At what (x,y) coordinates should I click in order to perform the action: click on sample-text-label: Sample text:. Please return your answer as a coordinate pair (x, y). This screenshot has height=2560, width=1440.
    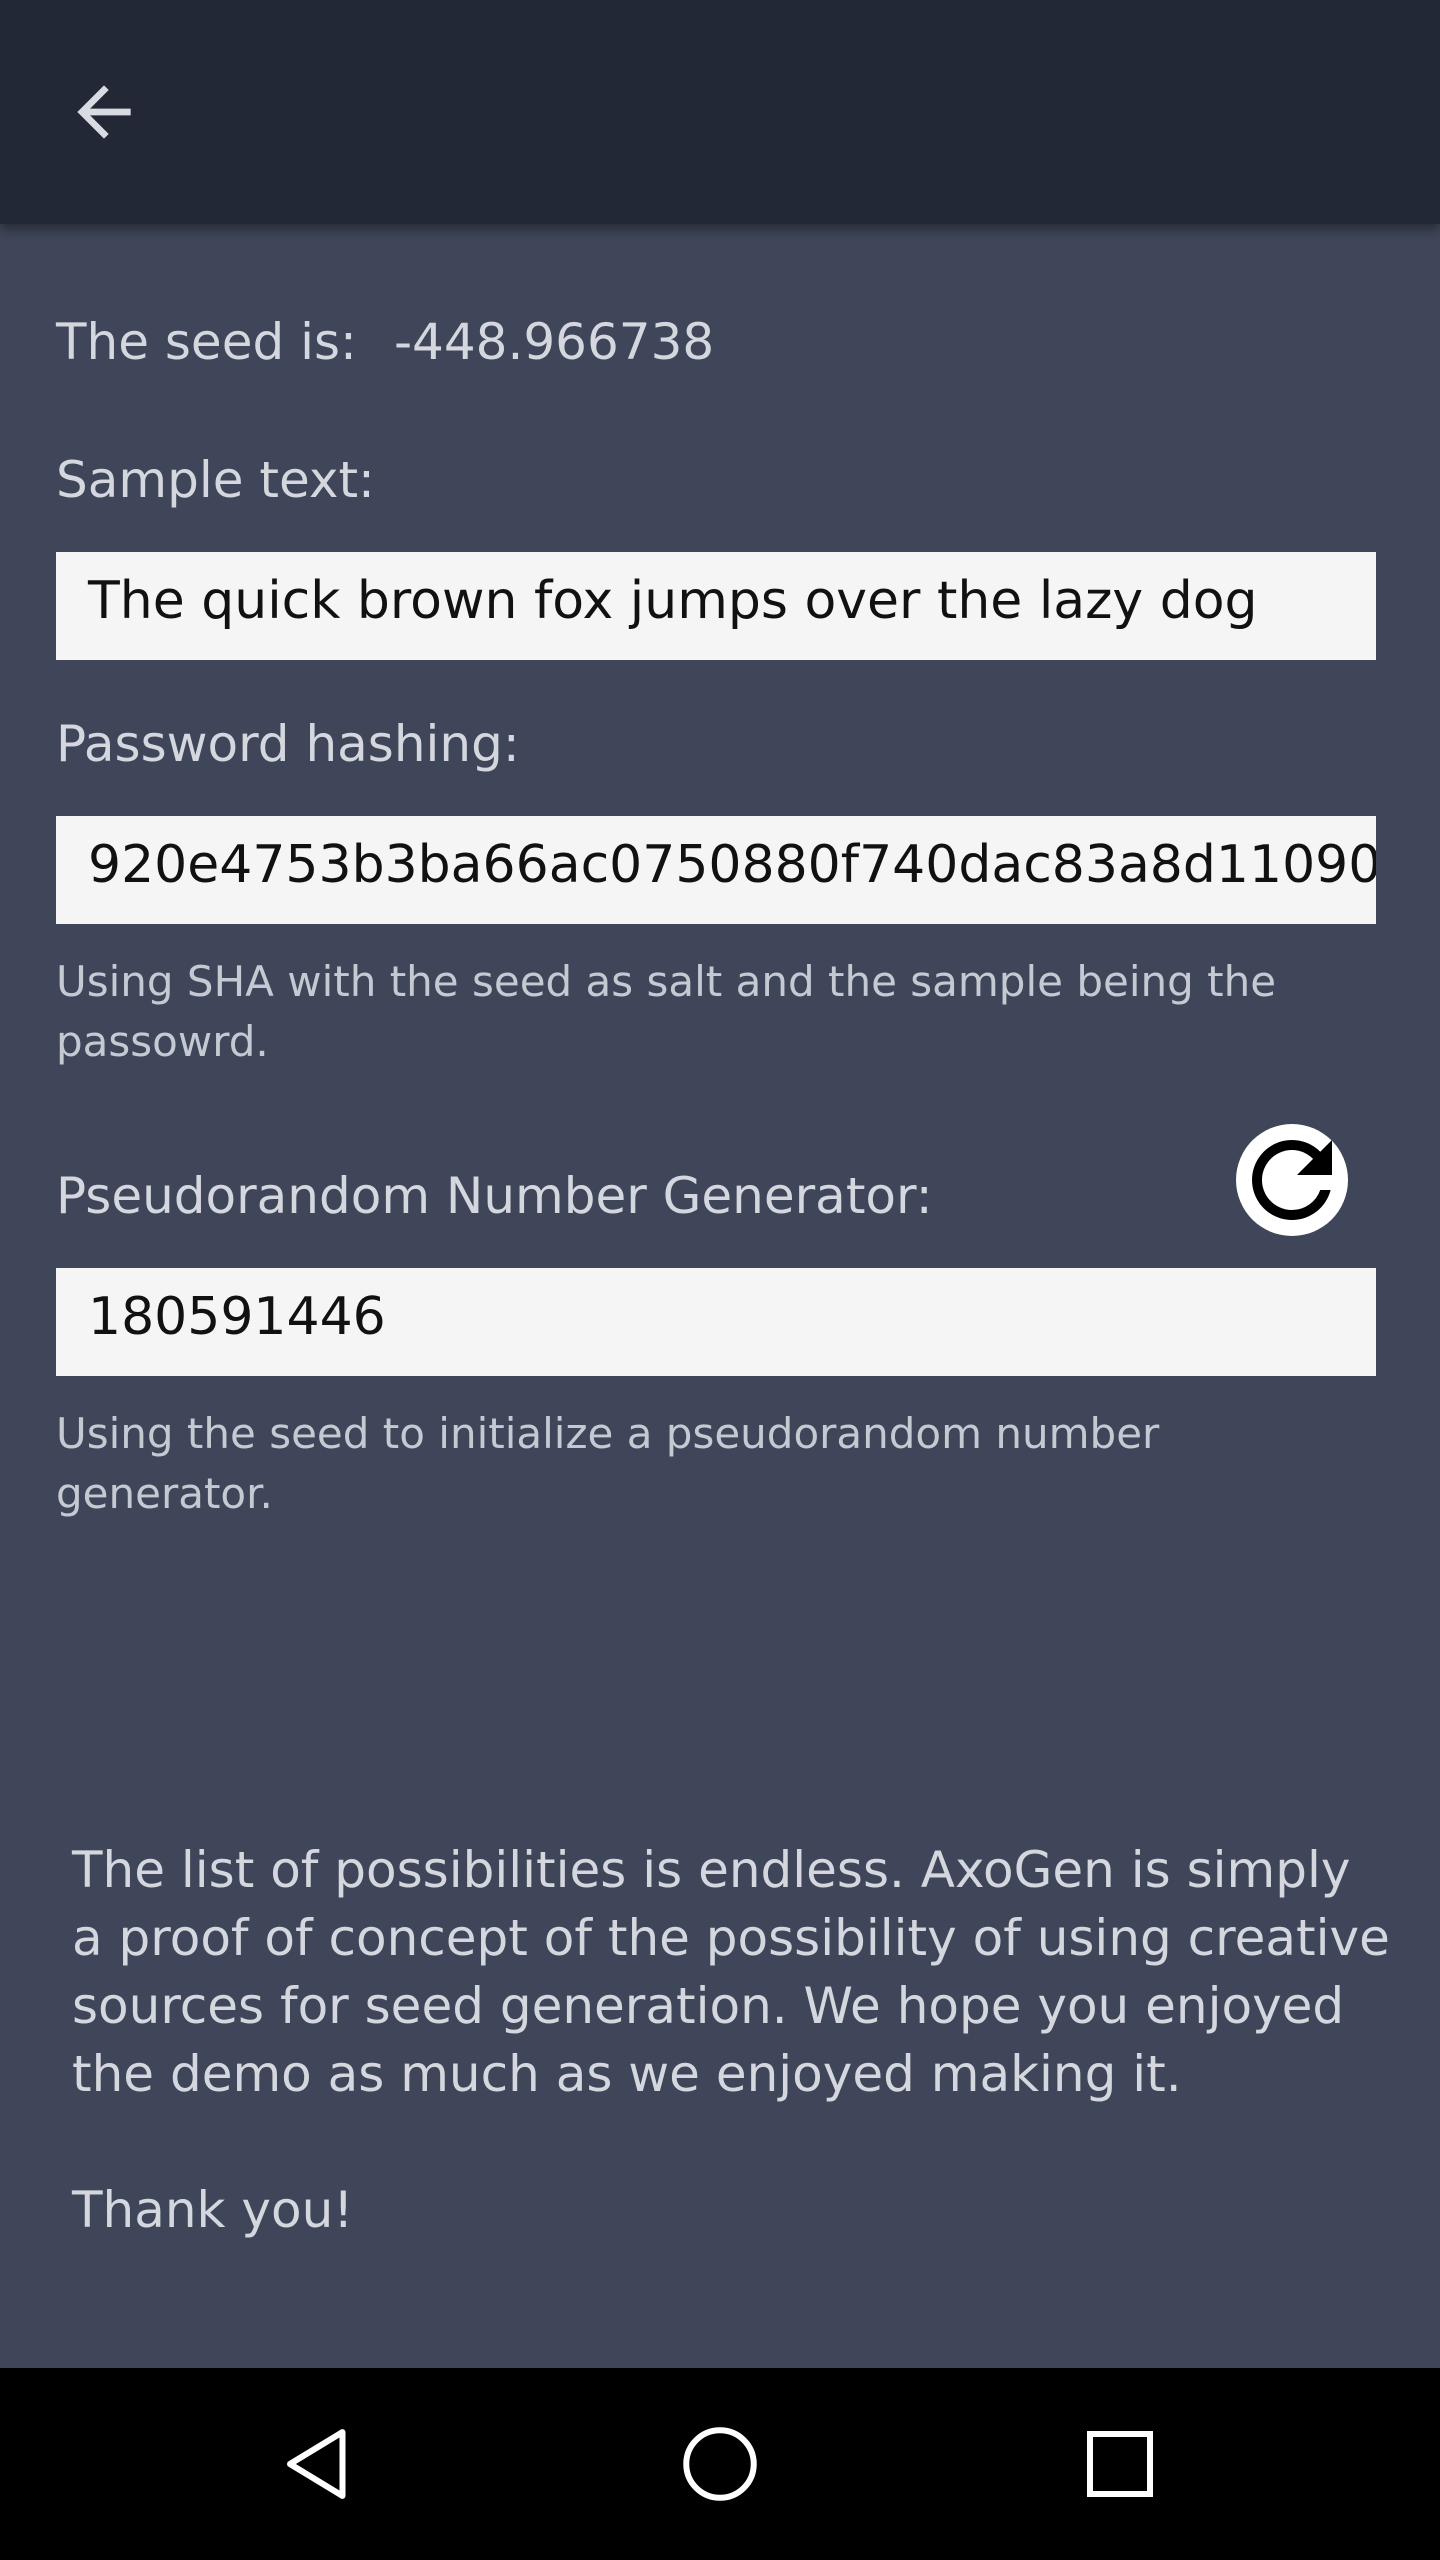
    Looking at the image, I should click on (215, 480).